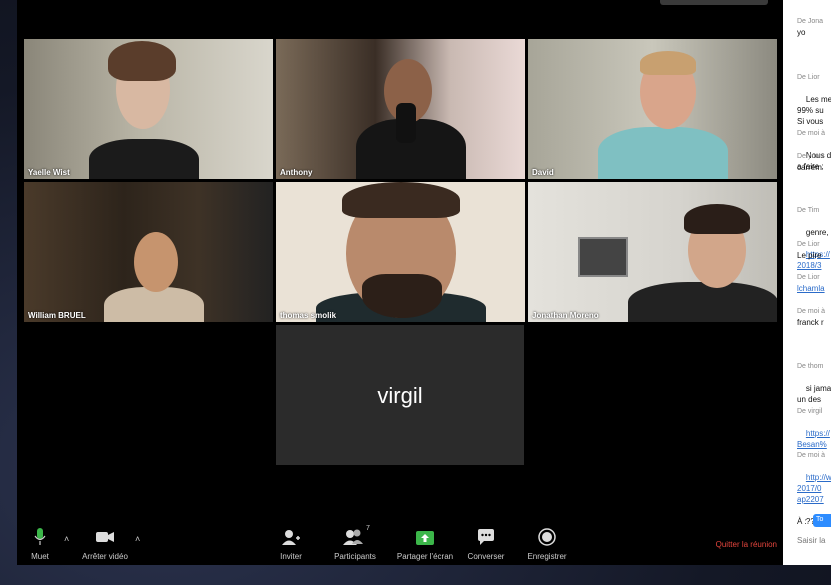 The height and width of the screenshot is (585, 831). Describe the element at coordinates (308, 315) in the screenshot. I see `participant-name: thomas smolik` at that location.